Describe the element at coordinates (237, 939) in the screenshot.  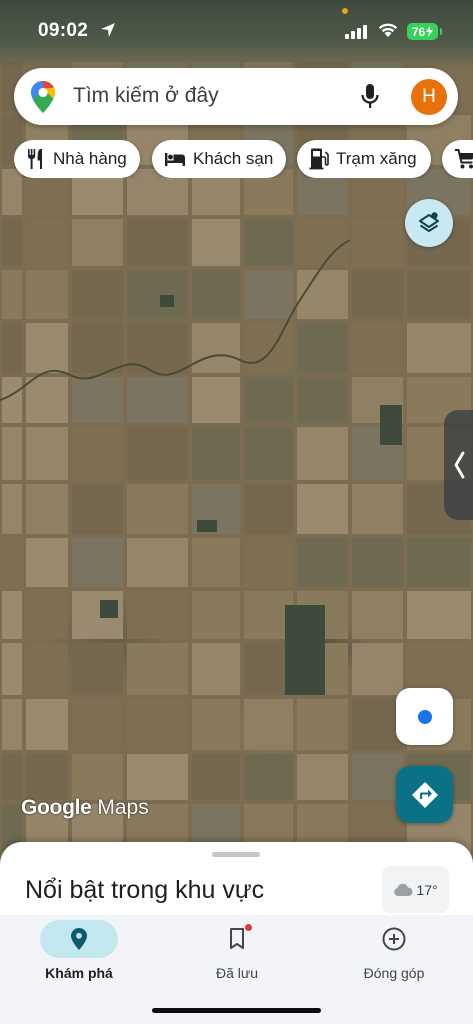
I see `nav-saved-highlight` at that location.